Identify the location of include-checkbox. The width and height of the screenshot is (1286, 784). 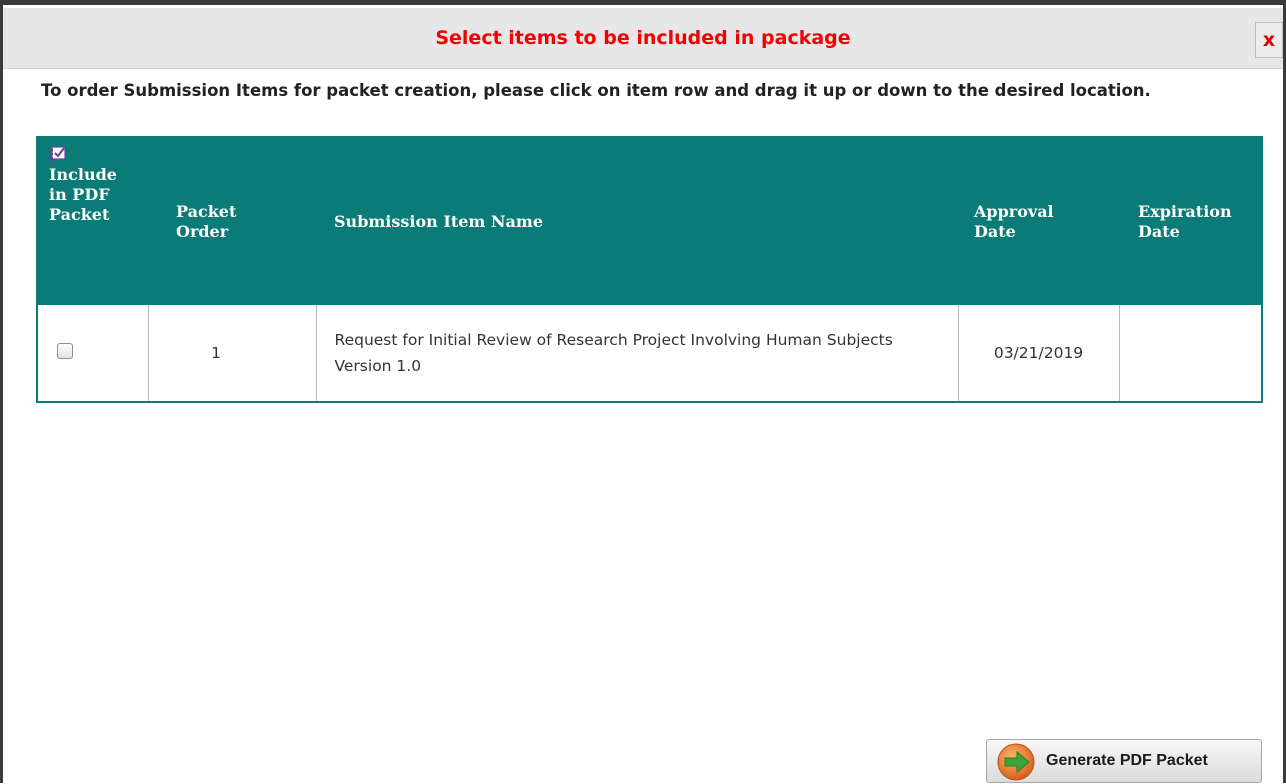
(65, 351).